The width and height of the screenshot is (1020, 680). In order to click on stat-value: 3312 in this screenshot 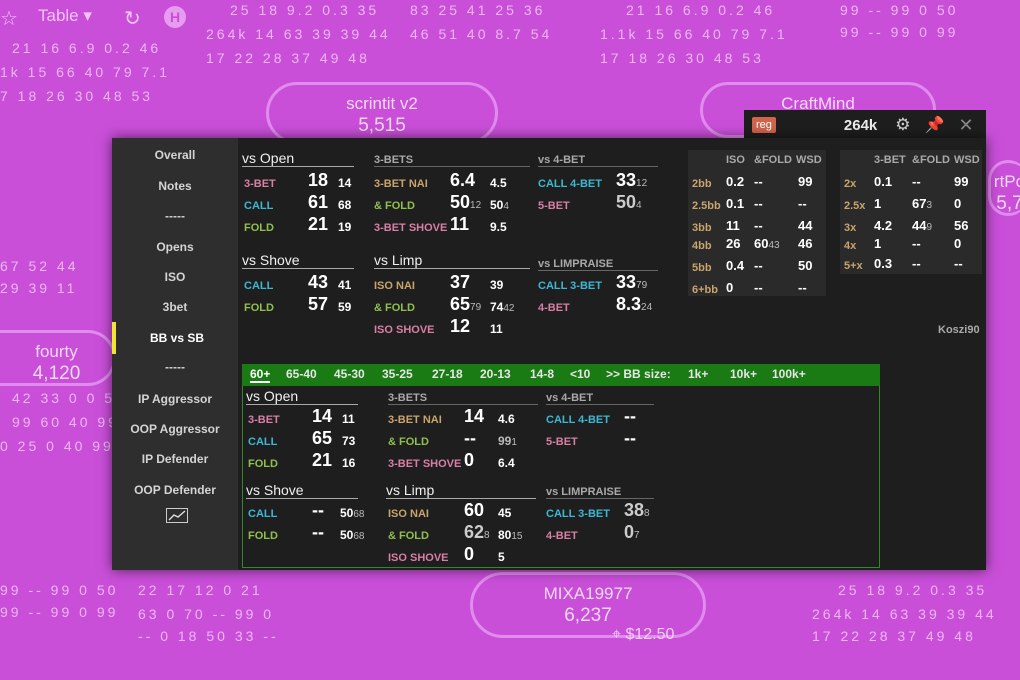, I will do `click(631, 180)`.